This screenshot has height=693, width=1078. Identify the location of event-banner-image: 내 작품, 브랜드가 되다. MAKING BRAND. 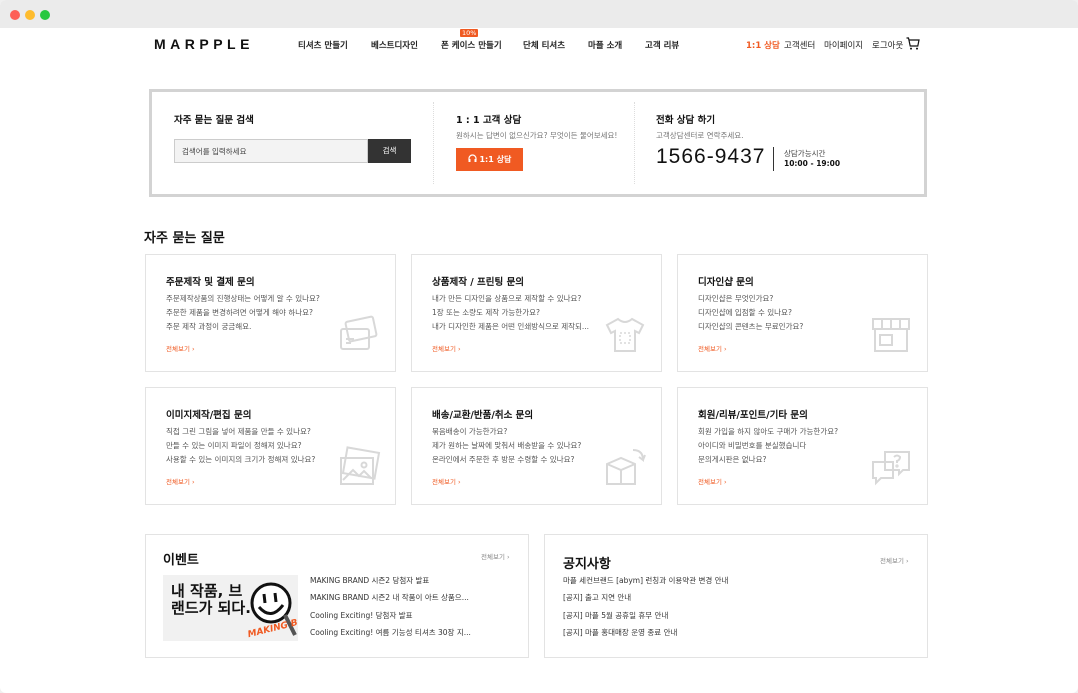
(230, 608).